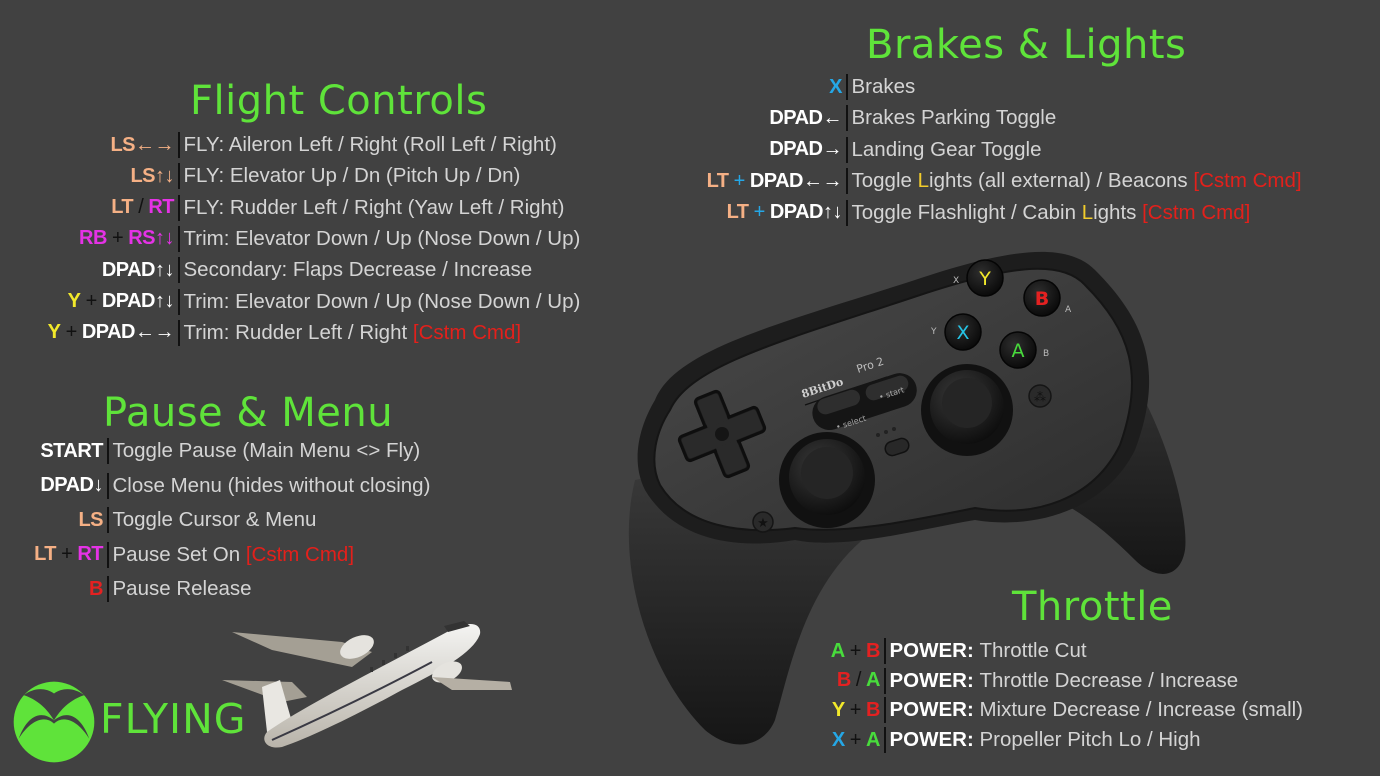 The width and height of the screenshot is (1380, 776). I want to click on custom-command-tag: [Cstm Cmd], so click(297, 554).